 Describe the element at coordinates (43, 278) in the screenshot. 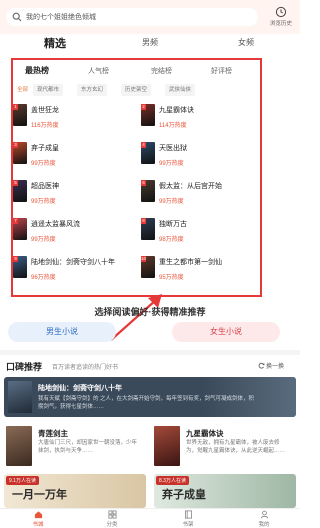

I see `book-heat: 96万热度` at that location.